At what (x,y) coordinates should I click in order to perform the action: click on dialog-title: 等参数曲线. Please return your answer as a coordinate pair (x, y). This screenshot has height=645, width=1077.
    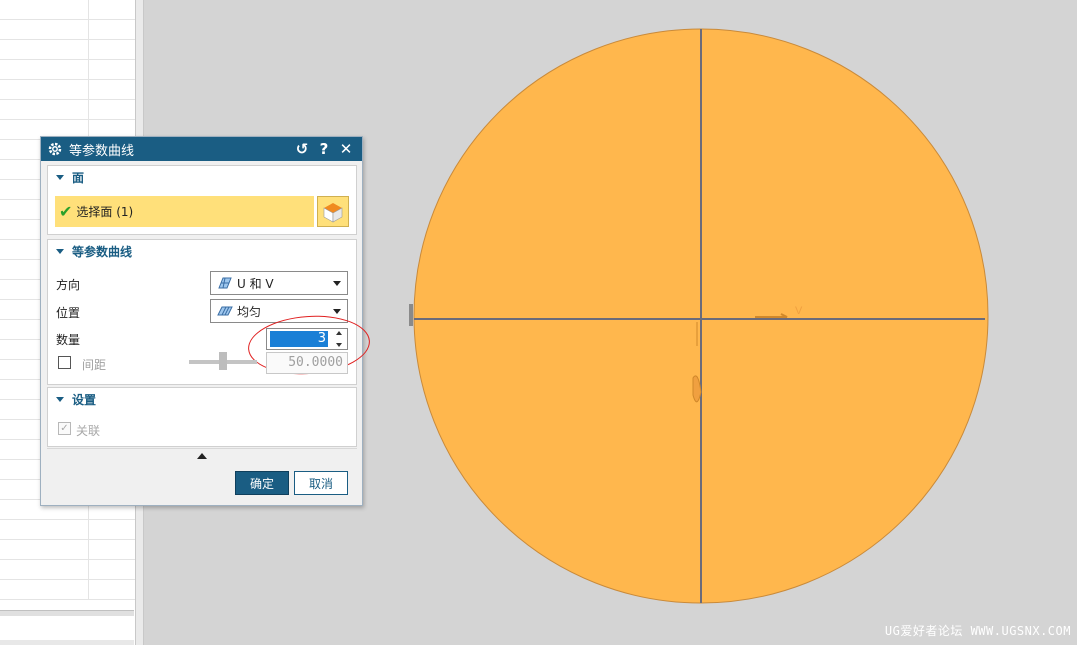
    Looking at the image, I should click on (102, 151).